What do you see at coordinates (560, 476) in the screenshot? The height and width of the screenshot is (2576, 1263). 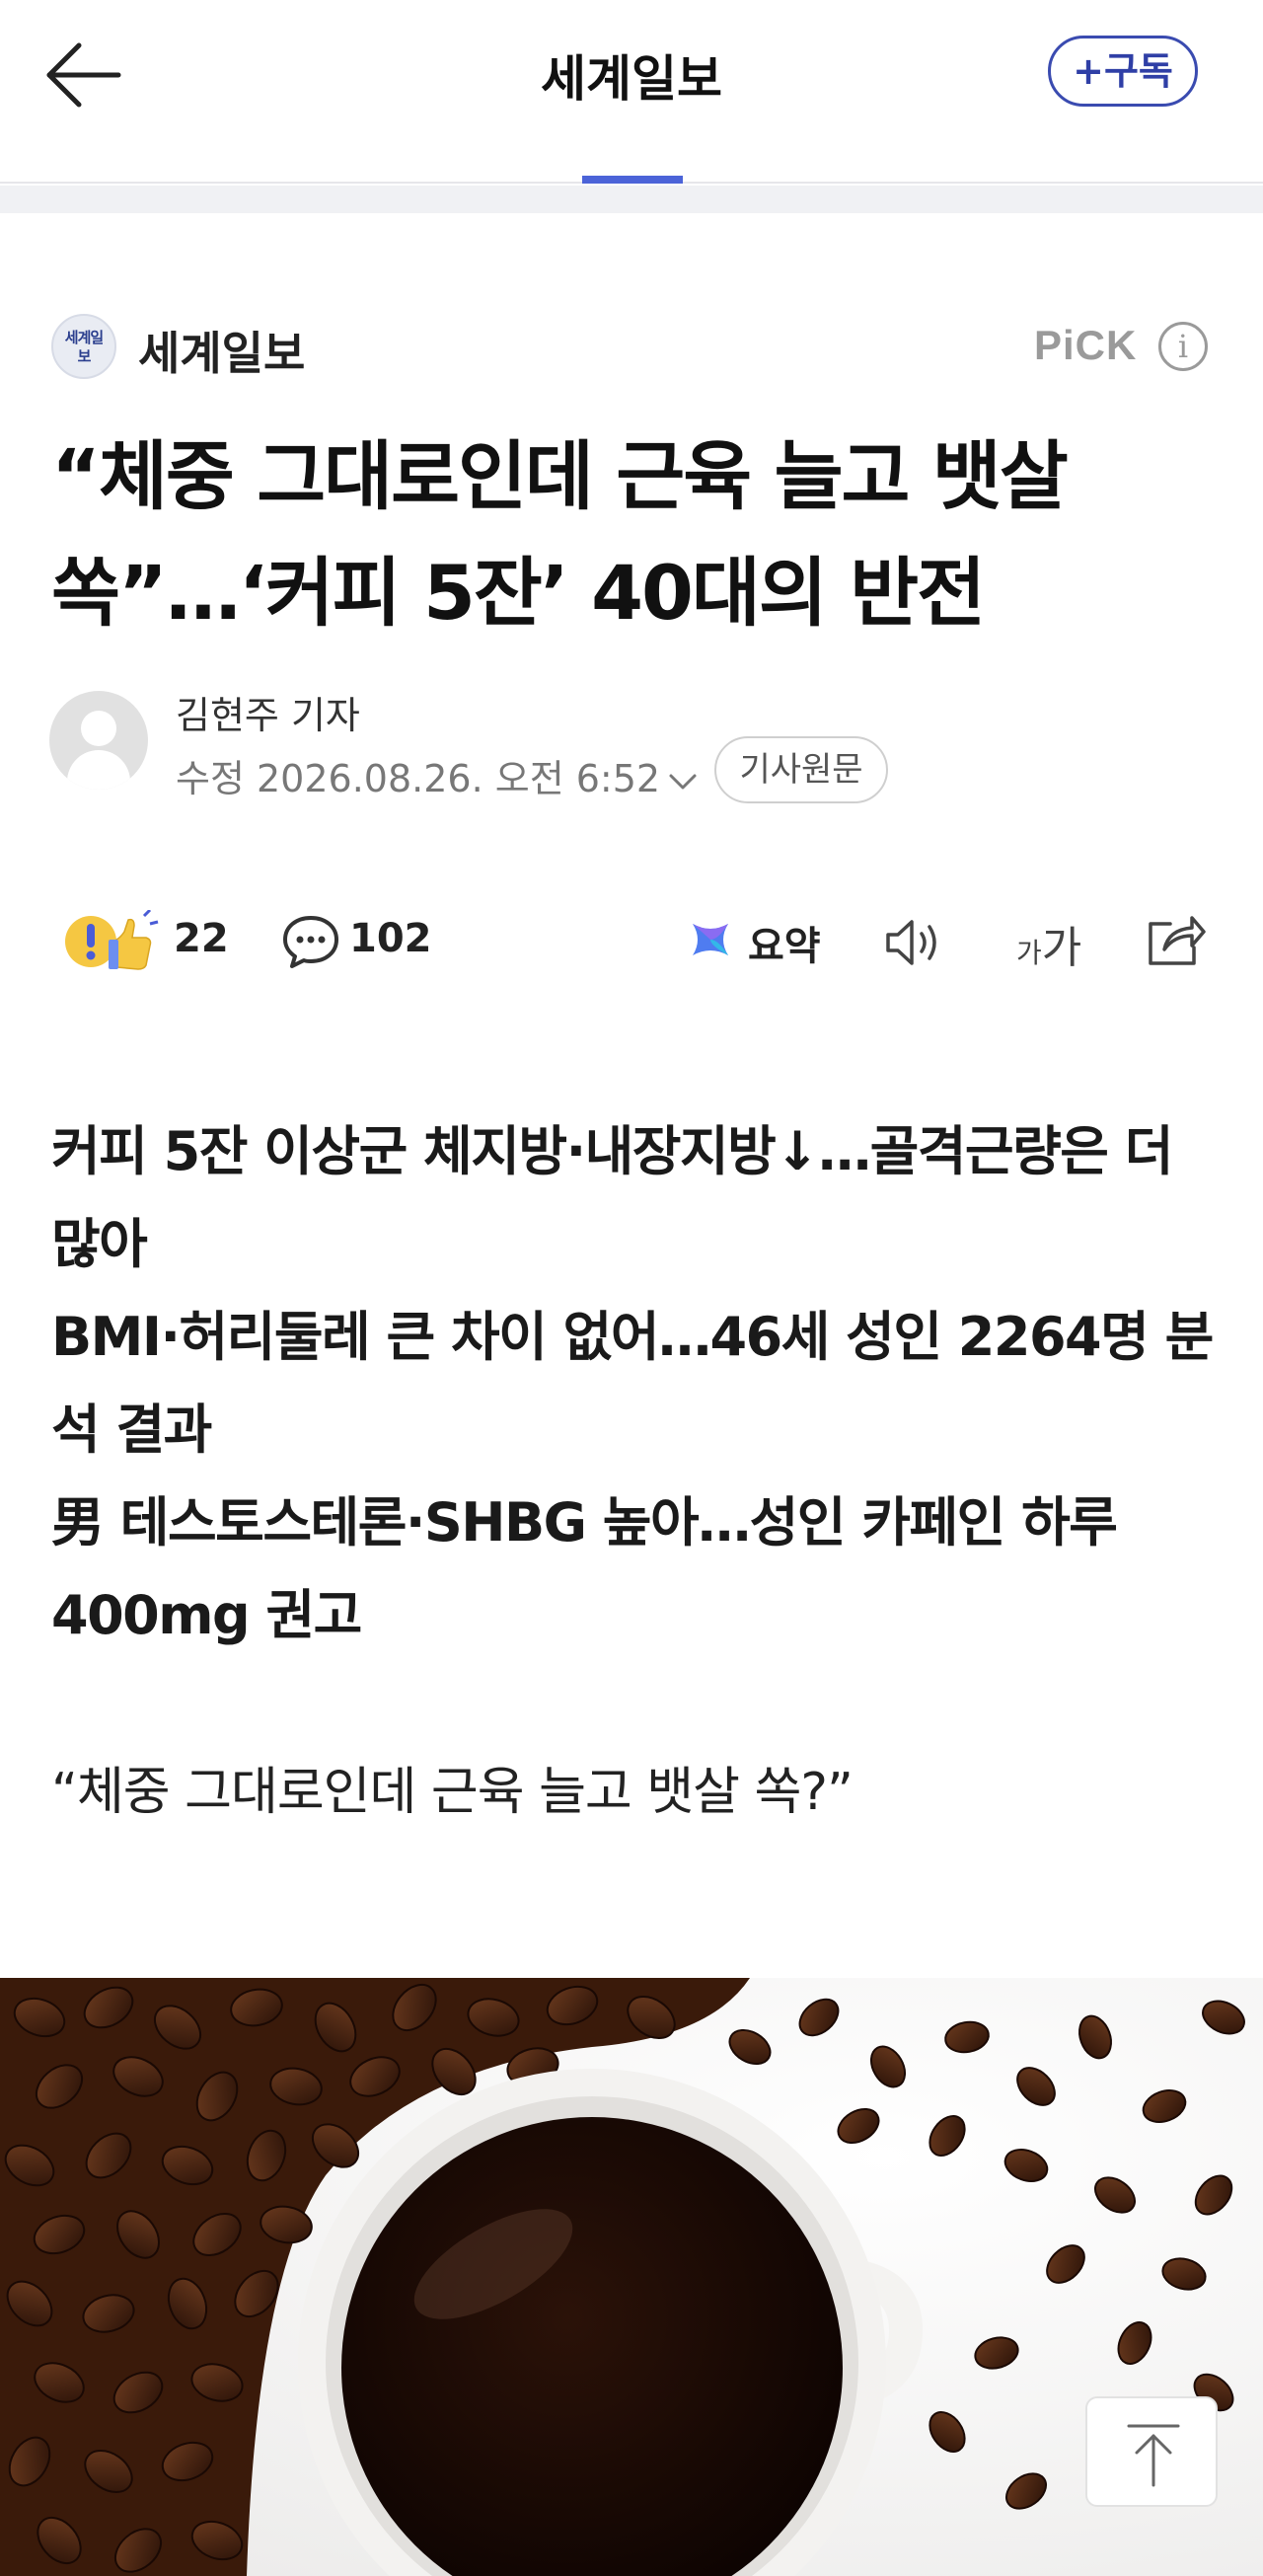 I see `headline-line-1: “체중 그대로인데 근육 늘고 뱃살` at bounding box center [560, 476].